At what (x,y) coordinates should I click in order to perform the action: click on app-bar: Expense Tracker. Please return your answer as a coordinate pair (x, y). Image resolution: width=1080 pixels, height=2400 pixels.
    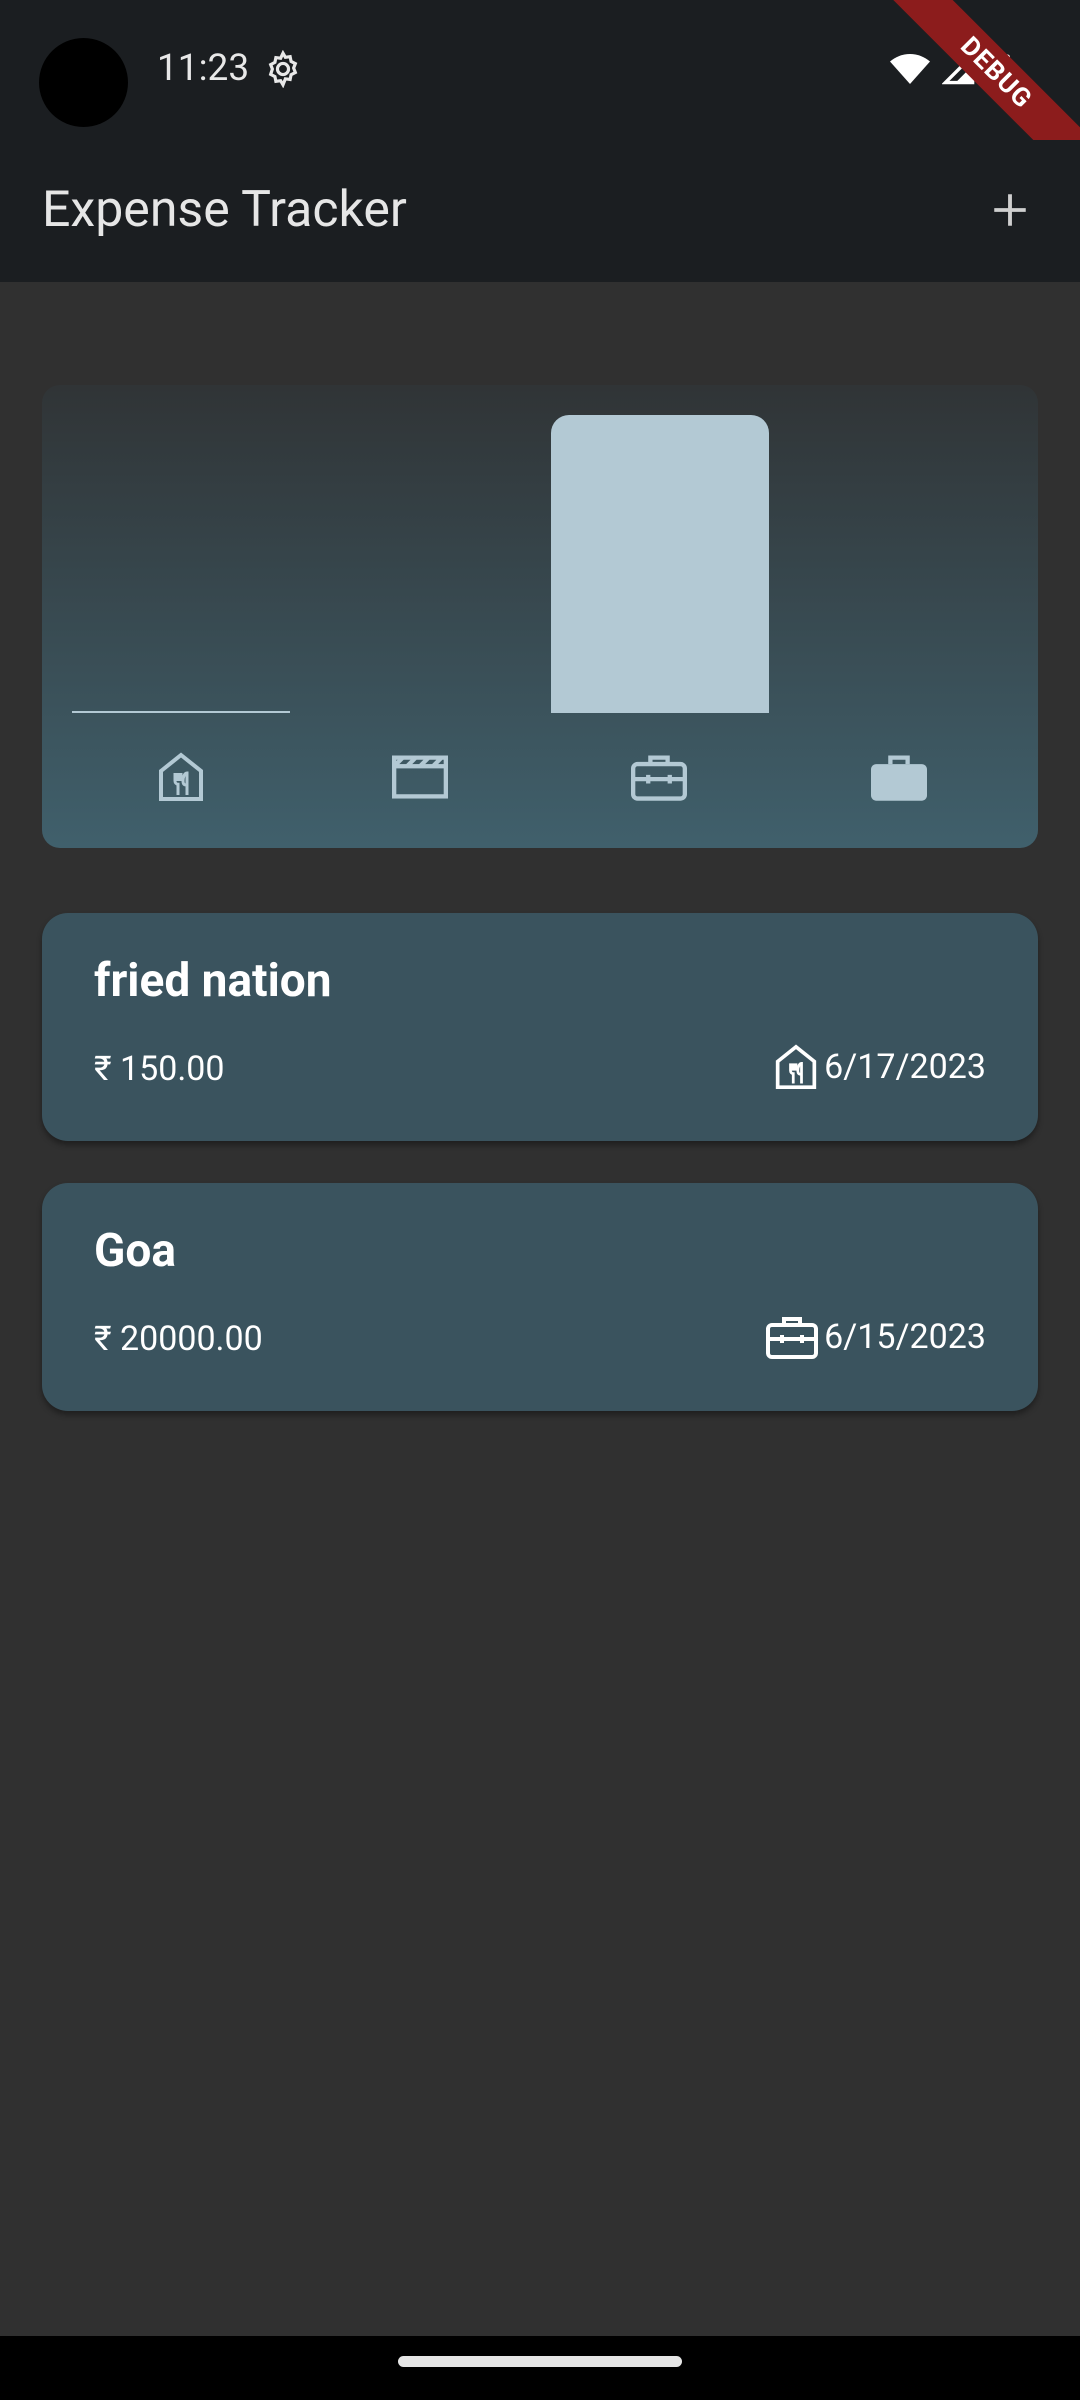
    Looking at the image, I should click on (540, 211).